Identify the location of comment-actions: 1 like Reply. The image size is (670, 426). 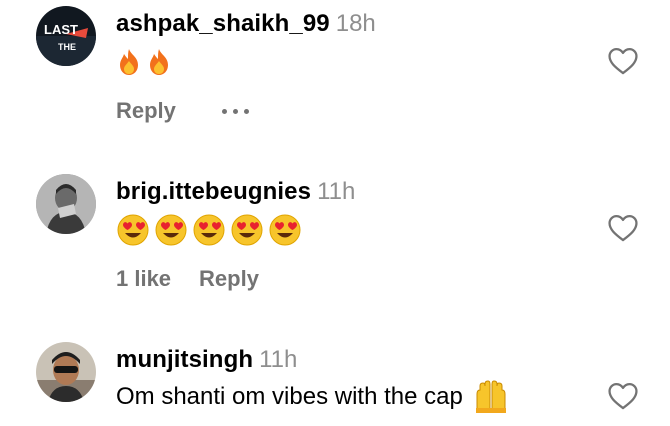
(201, 279).